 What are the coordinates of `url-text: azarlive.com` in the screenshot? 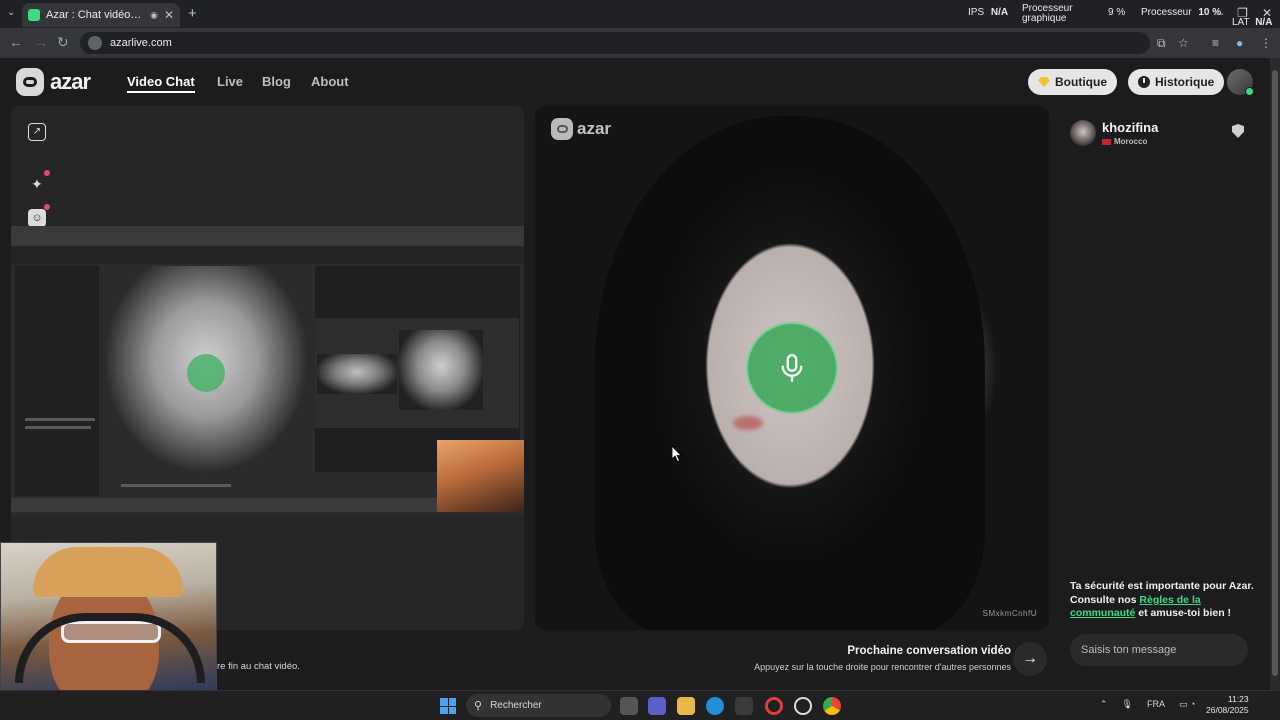 It's located at (141, 43).